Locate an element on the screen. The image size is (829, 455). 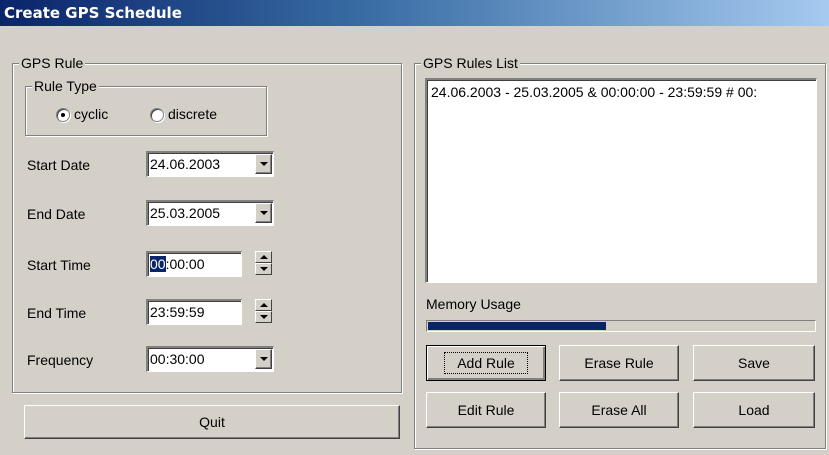
start-date-value: 24.06.2003 is located at coordinates (185, 164).